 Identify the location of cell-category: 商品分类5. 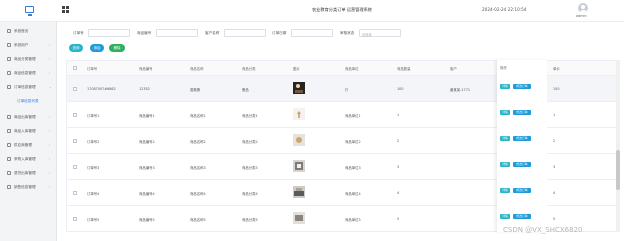
(250, 220).